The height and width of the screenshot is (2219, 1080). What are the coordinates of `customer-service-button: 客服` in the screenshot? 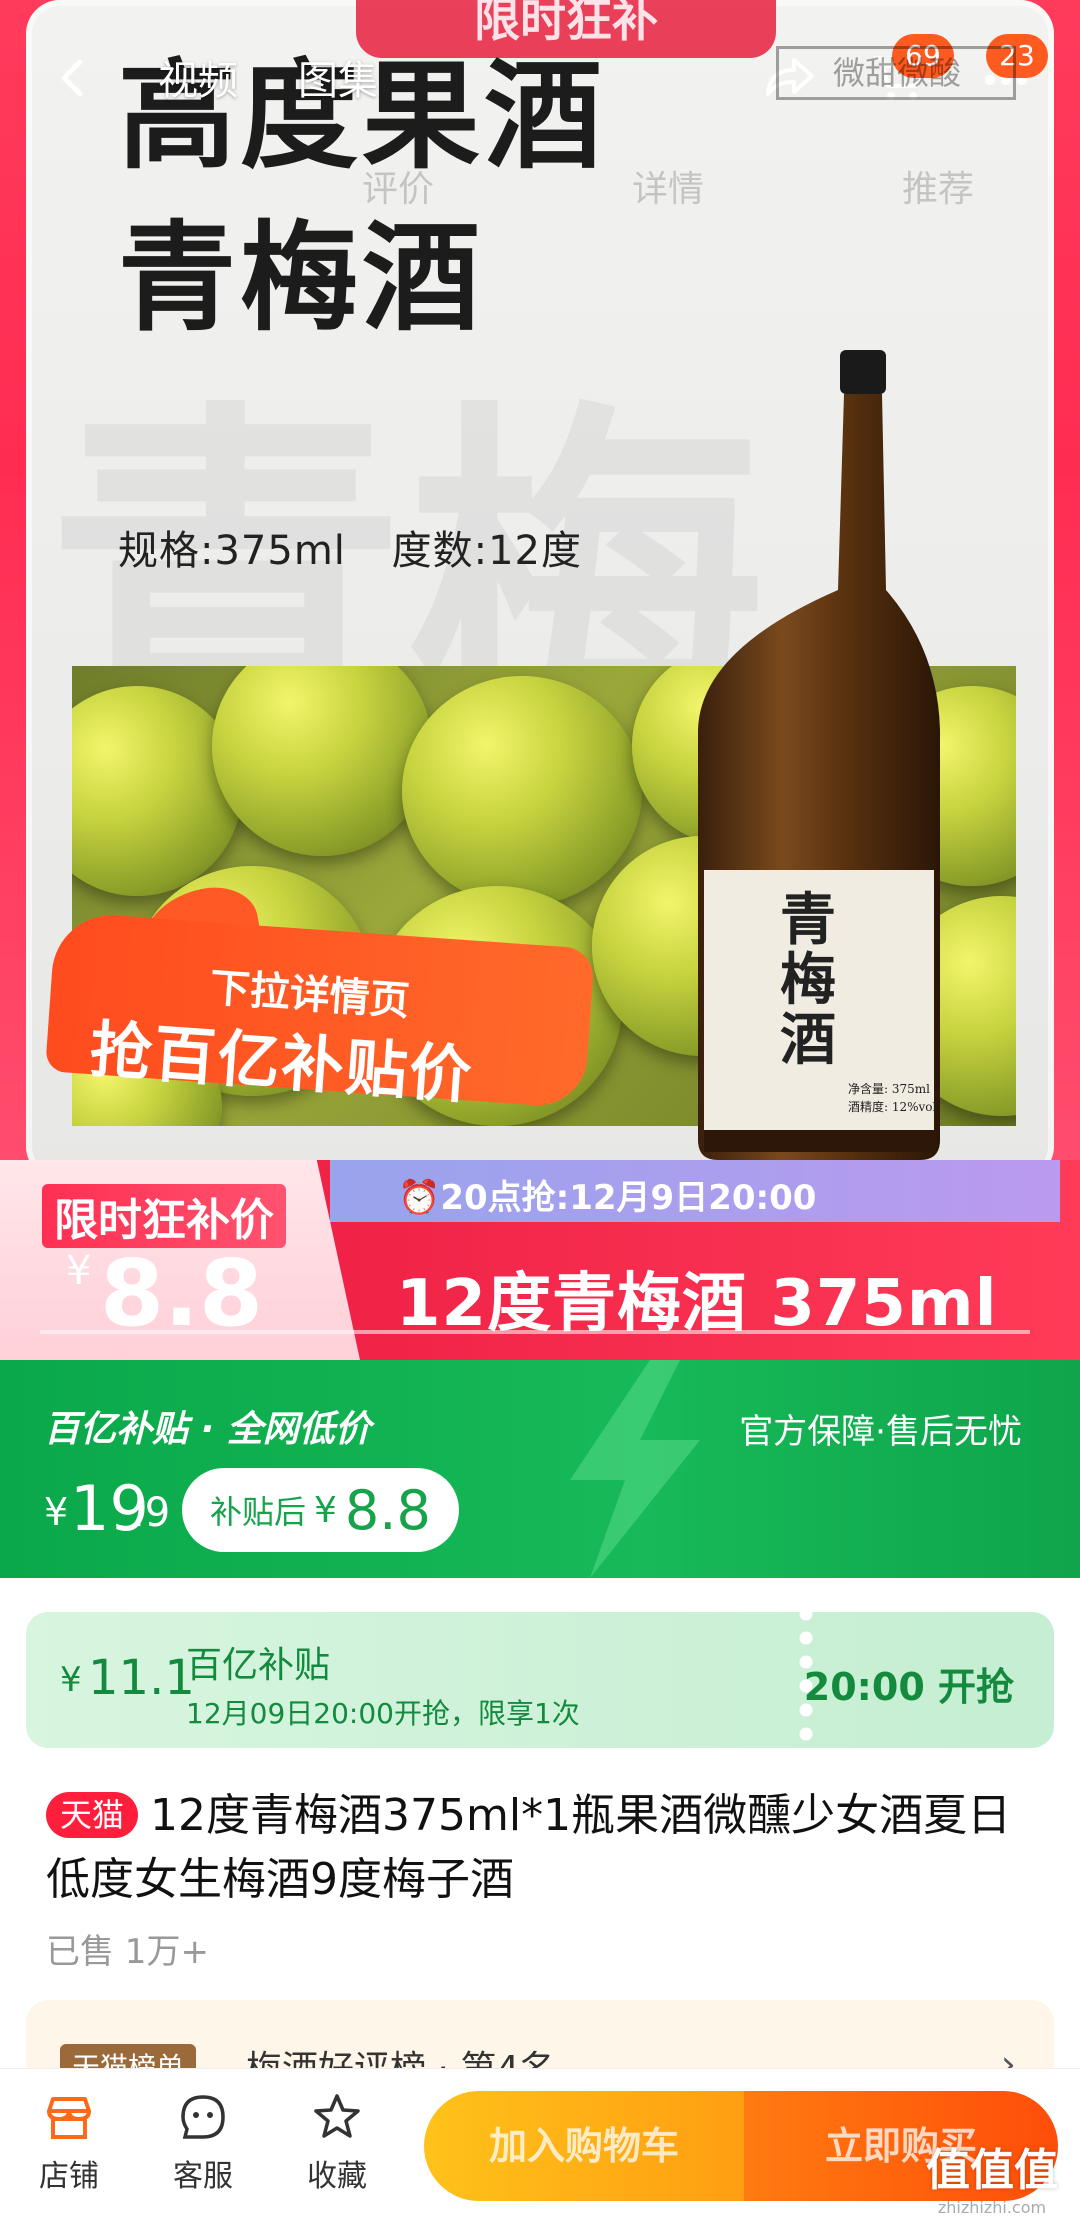 It's located at (203, 2143).